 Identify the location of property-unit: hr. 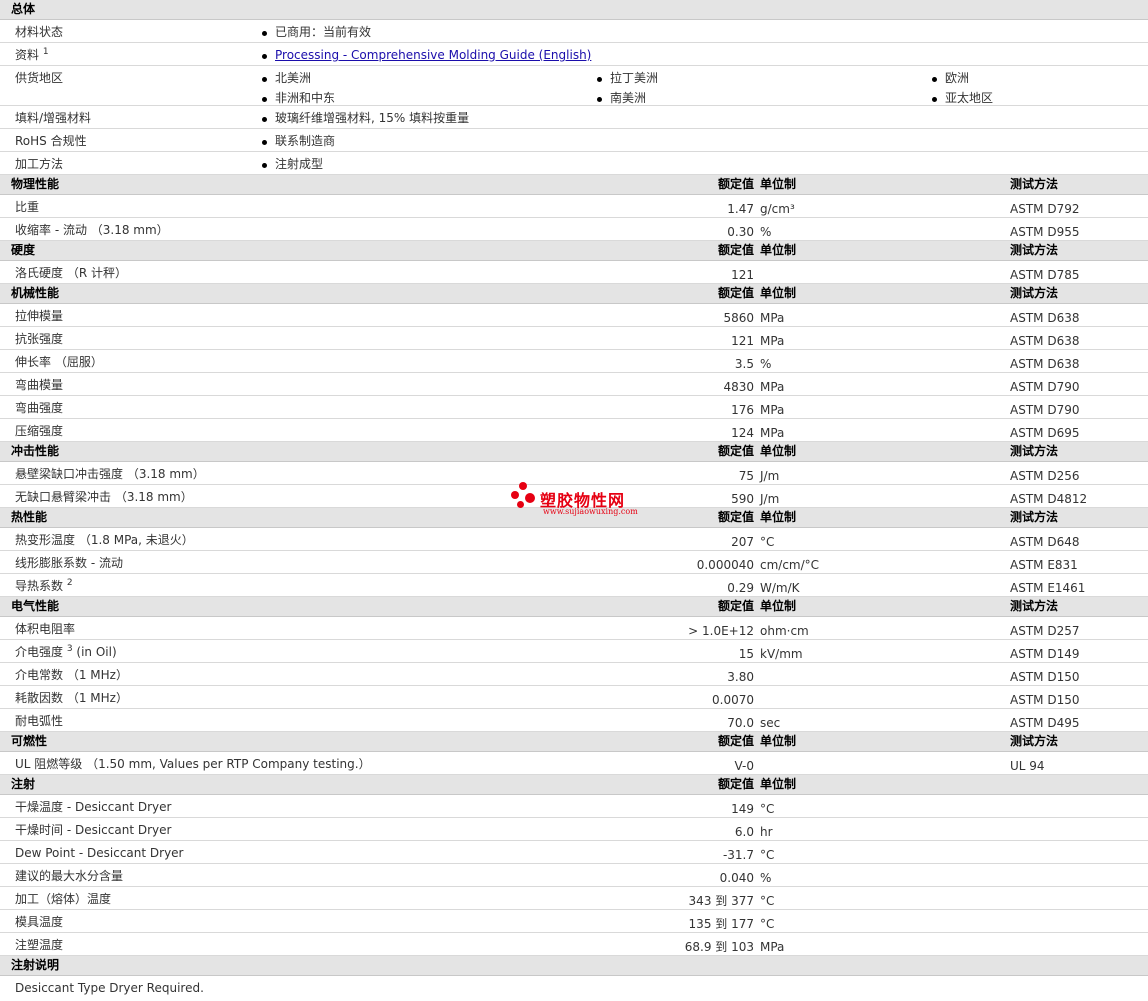
(766, 832).